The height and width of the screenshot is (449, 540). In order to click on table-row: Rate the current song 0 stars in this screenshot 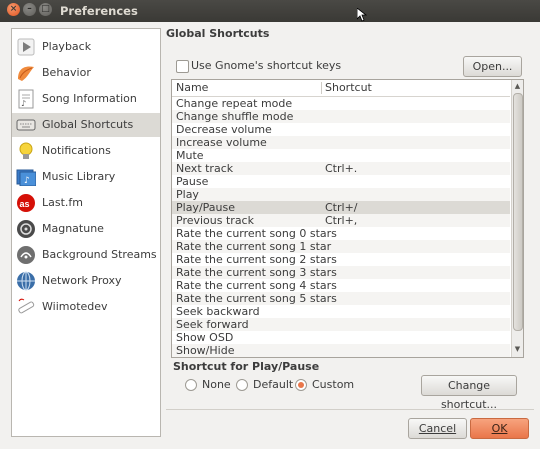, I will do `click(341, 233)`.